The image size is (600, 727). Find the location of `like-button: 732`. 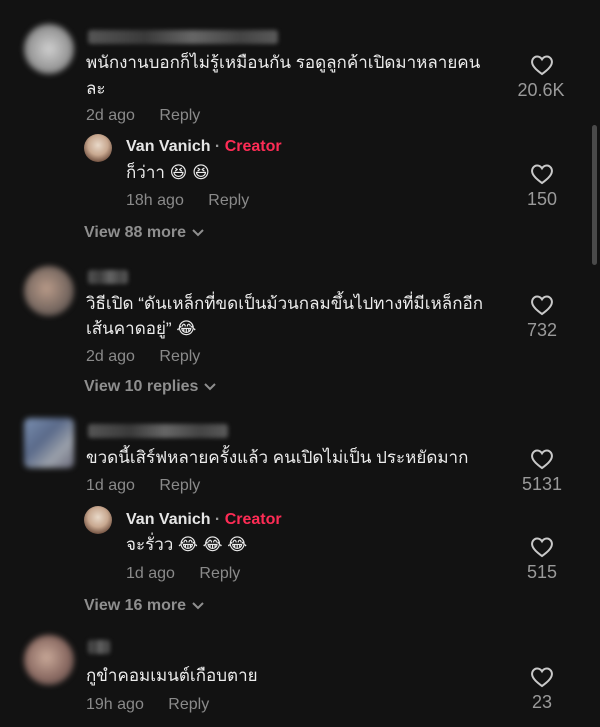

like-button: 732 is located at coordinates (542, 317).